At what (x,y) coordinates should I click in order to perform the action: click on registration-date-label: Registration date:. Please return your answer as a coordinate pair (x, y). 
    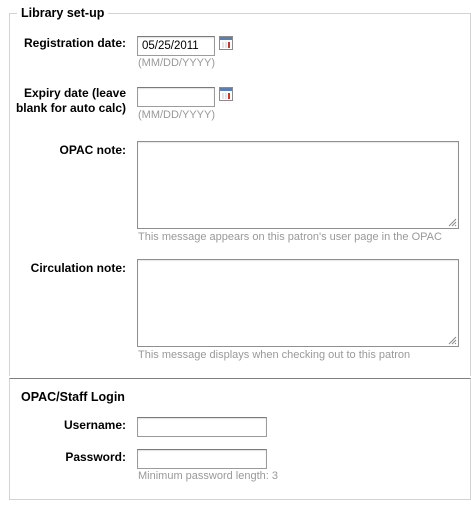
    Looking at the image, I should click on (74, 43).